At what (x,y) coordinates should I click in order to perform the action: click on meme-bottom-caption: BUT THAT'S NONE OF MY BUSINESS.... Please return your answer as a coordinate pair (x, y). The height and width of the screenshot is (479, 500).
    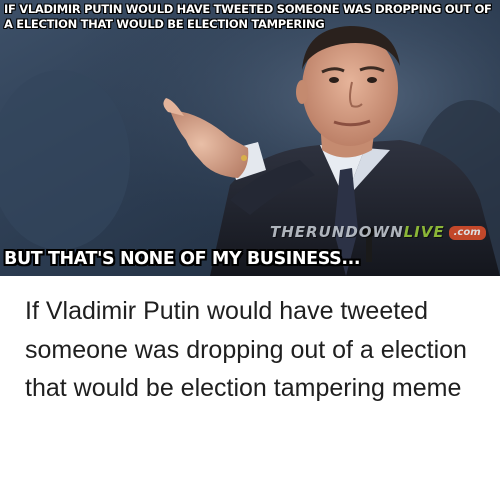
    Looking at the image, I should click on (182, 259).